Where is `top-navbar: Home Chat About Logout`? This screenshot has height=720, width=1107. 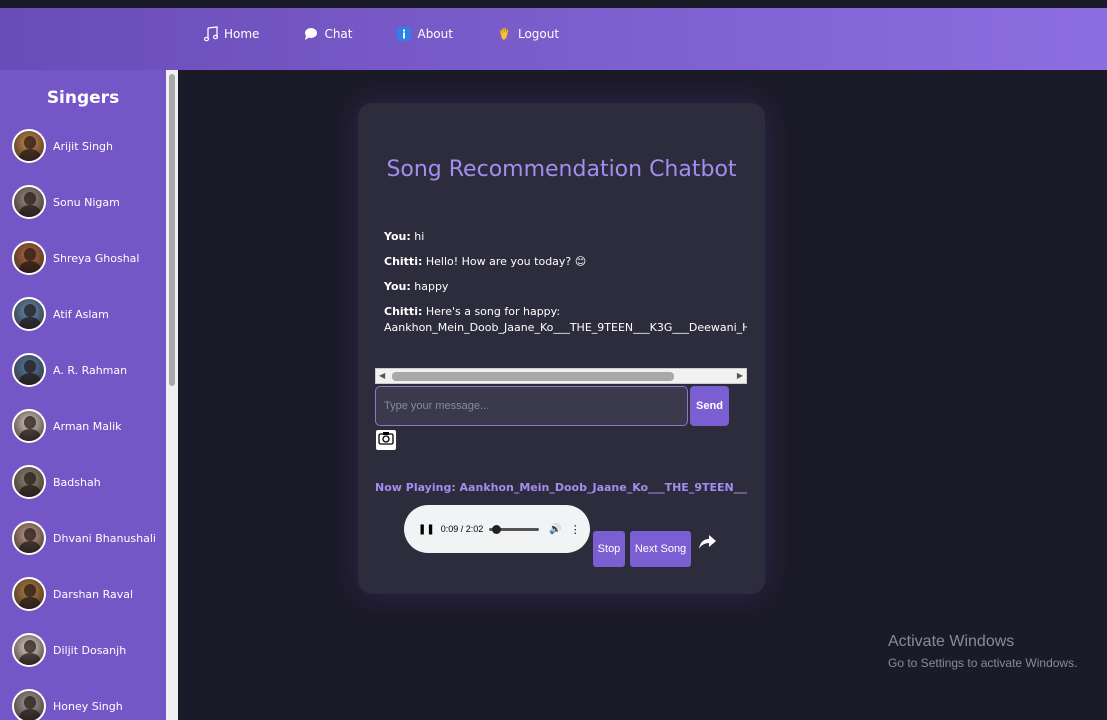
top-navbar: Home Chat About Logout is located at coordinates (553, 39).